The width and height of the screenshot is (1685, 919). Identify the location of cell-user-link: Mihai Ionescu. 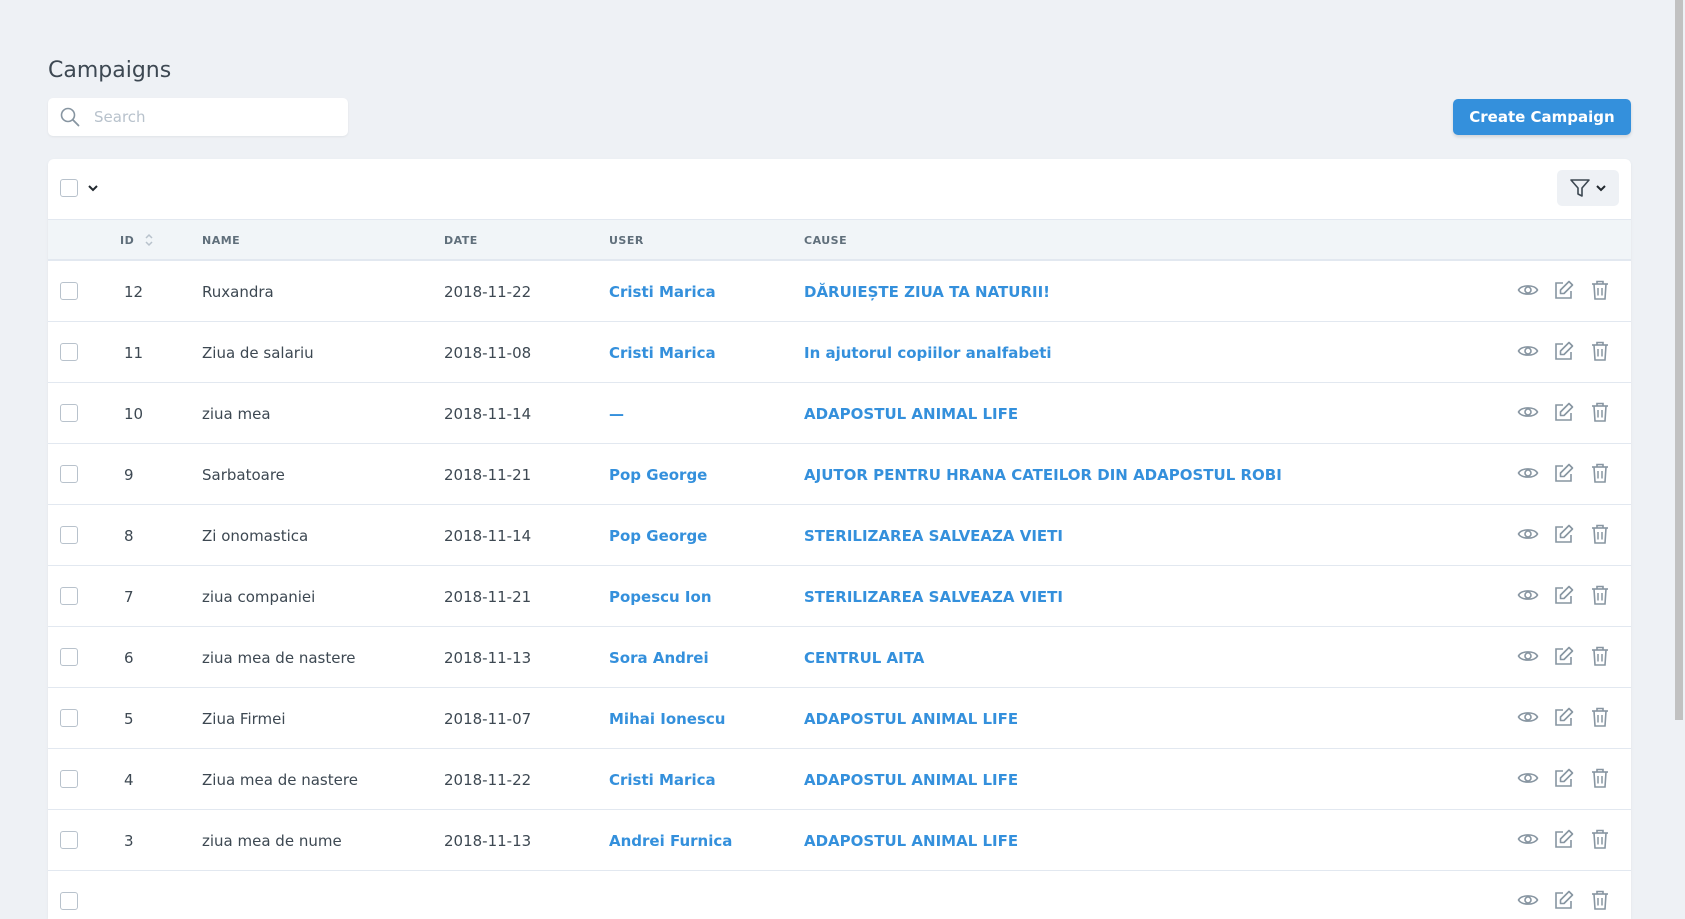
(667, 719).